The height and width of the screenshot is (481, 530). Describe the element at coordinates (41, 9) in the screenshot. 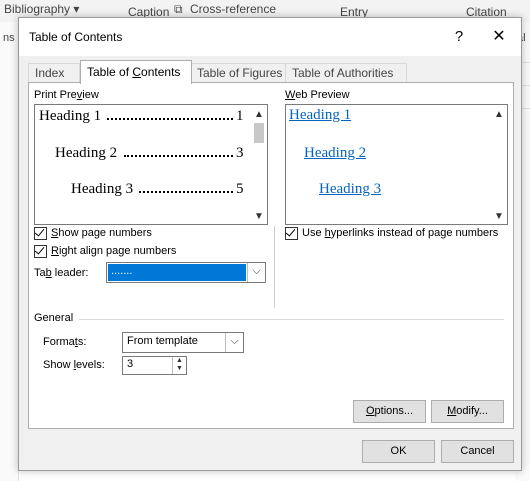

I see `ribbon-bibliography: Bibliography ▾` at that location.